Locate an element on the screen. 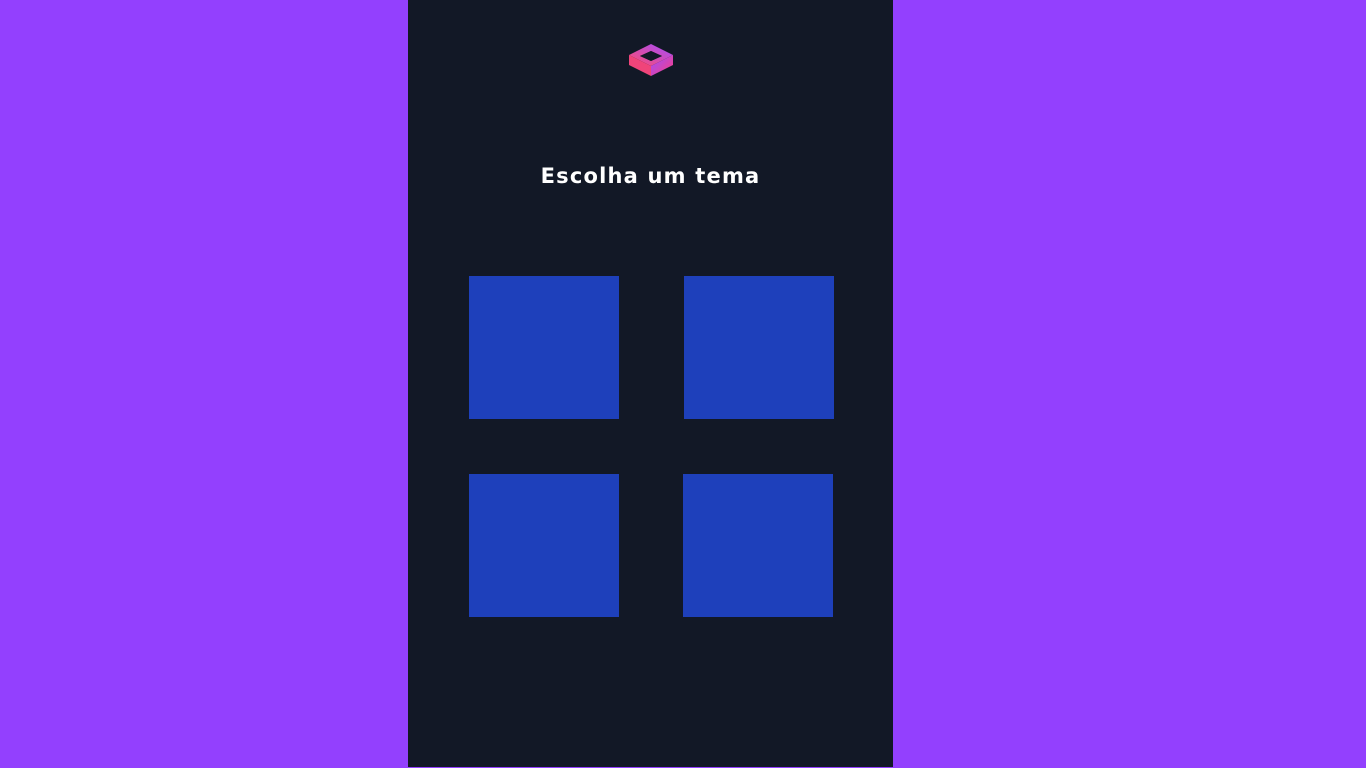 This screenshot has height=768, width=1366. page-title: Escolha um tema is located at coordinates (650, 176).